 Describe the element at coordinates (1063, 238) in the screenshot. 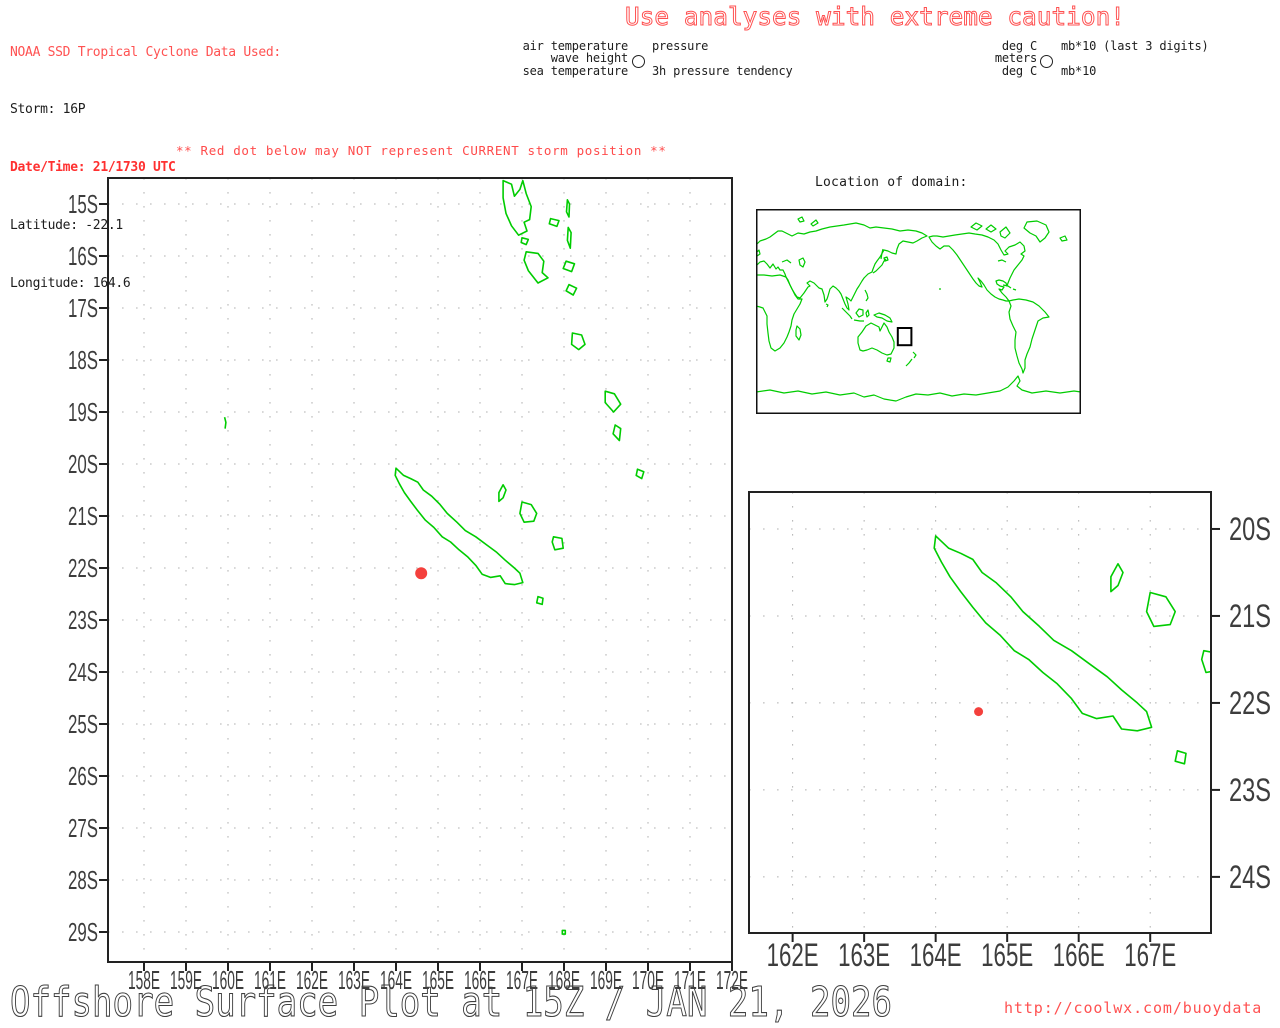

I see `iceland` at that location.